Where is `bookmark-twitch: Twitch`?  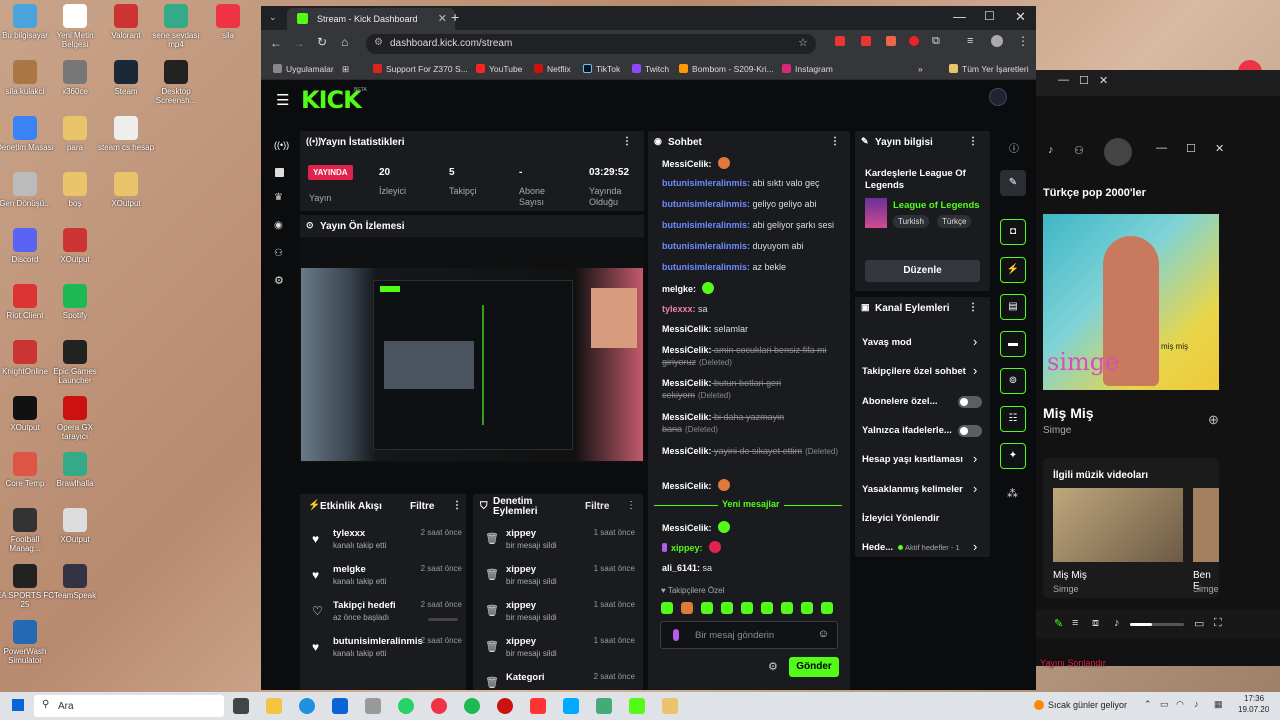 bookmark-twitch: Twitch is located at coordinates (650, 69).